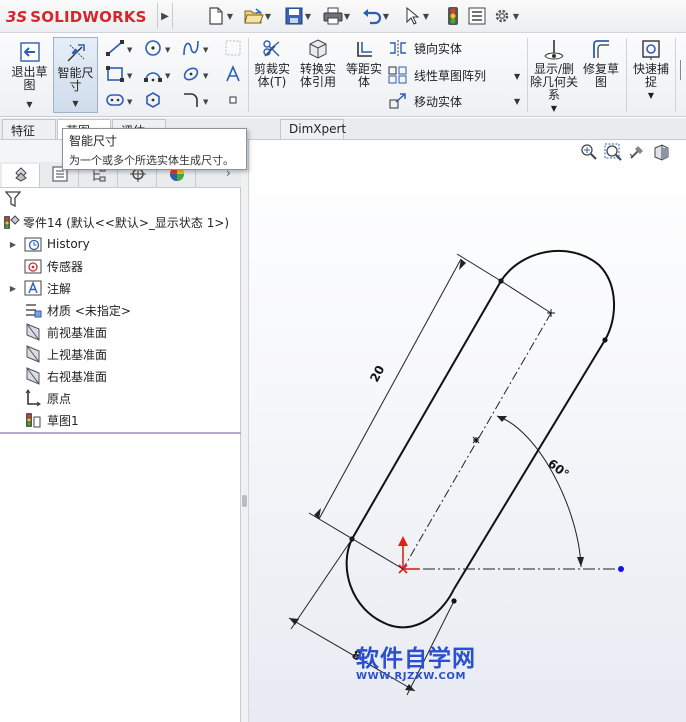  What do you see at coordinates (517, 101) in the screenshot?
I see `move-entities-dropdown-arrow: ▼` at bounding box center [517, 101].